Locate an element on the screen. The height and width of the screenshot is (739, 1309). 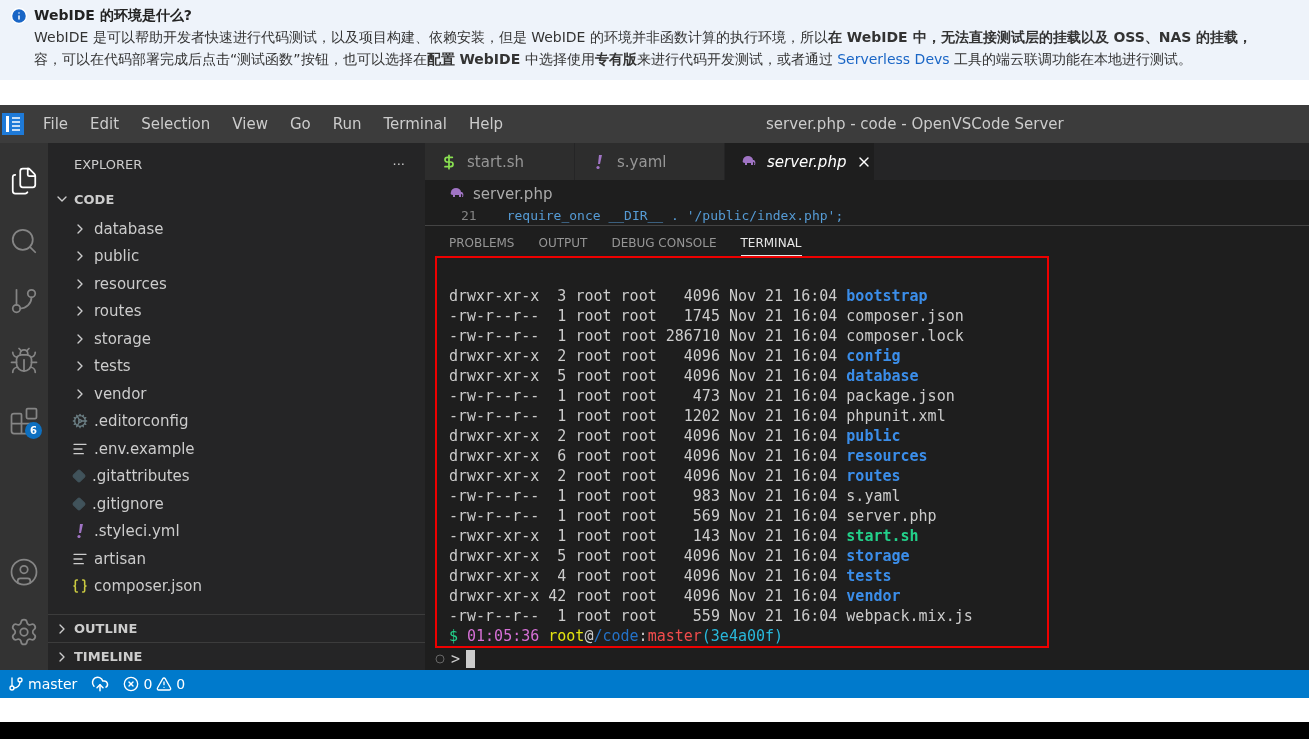
dollar-icon is located at coordinates (449, 161).